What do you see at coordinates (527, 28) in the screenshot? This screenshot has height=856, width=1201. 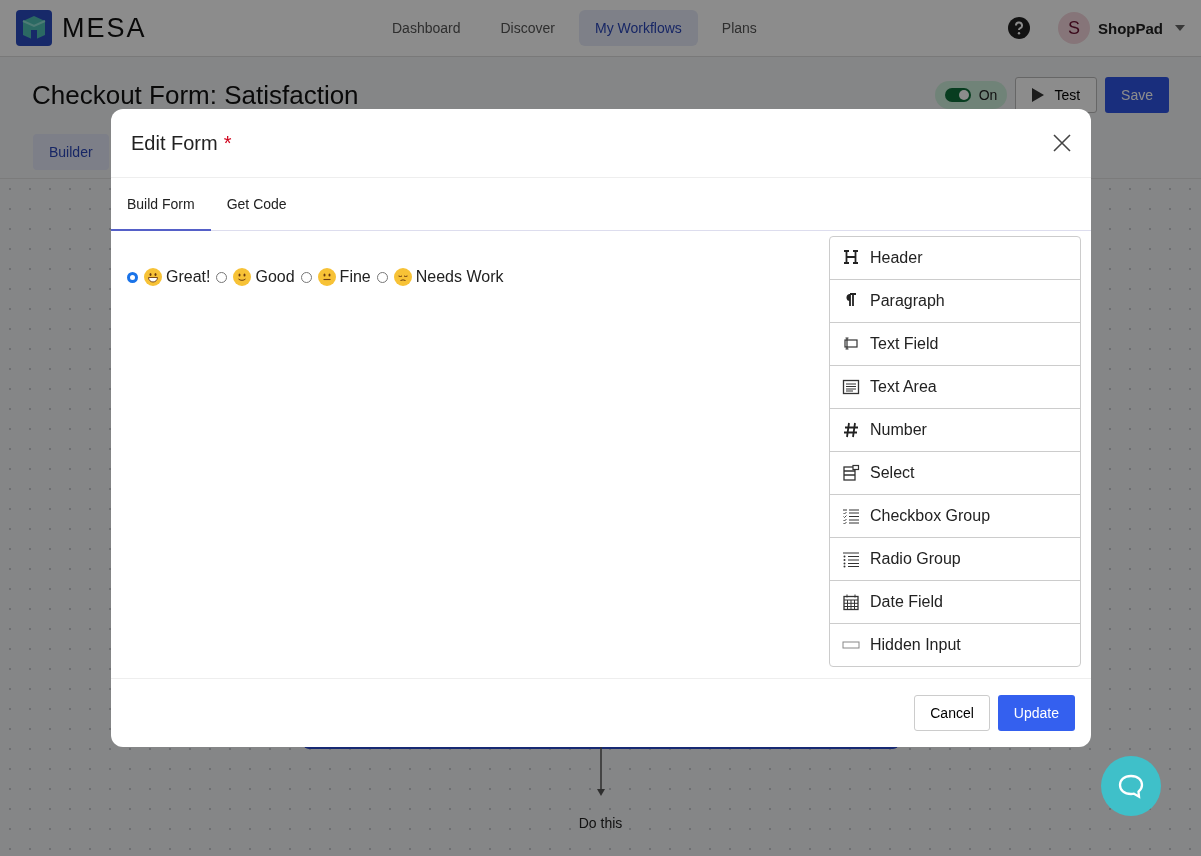 I see `nav-link: Discover` at bounding box center [527, 28].